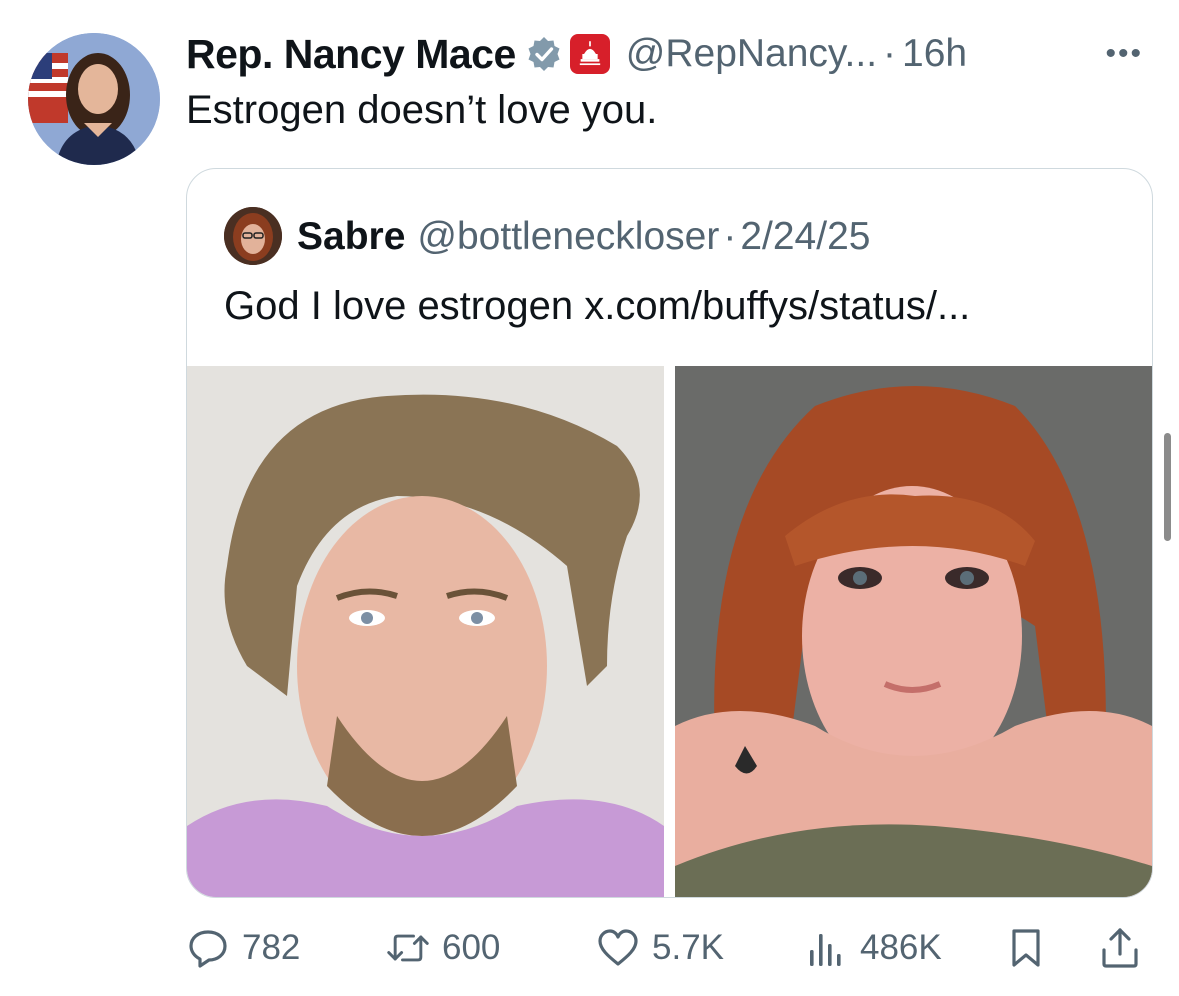 The height and width of the screenshot is (996, 1179). I want to click on repost-count: 600, so click(471, 947).